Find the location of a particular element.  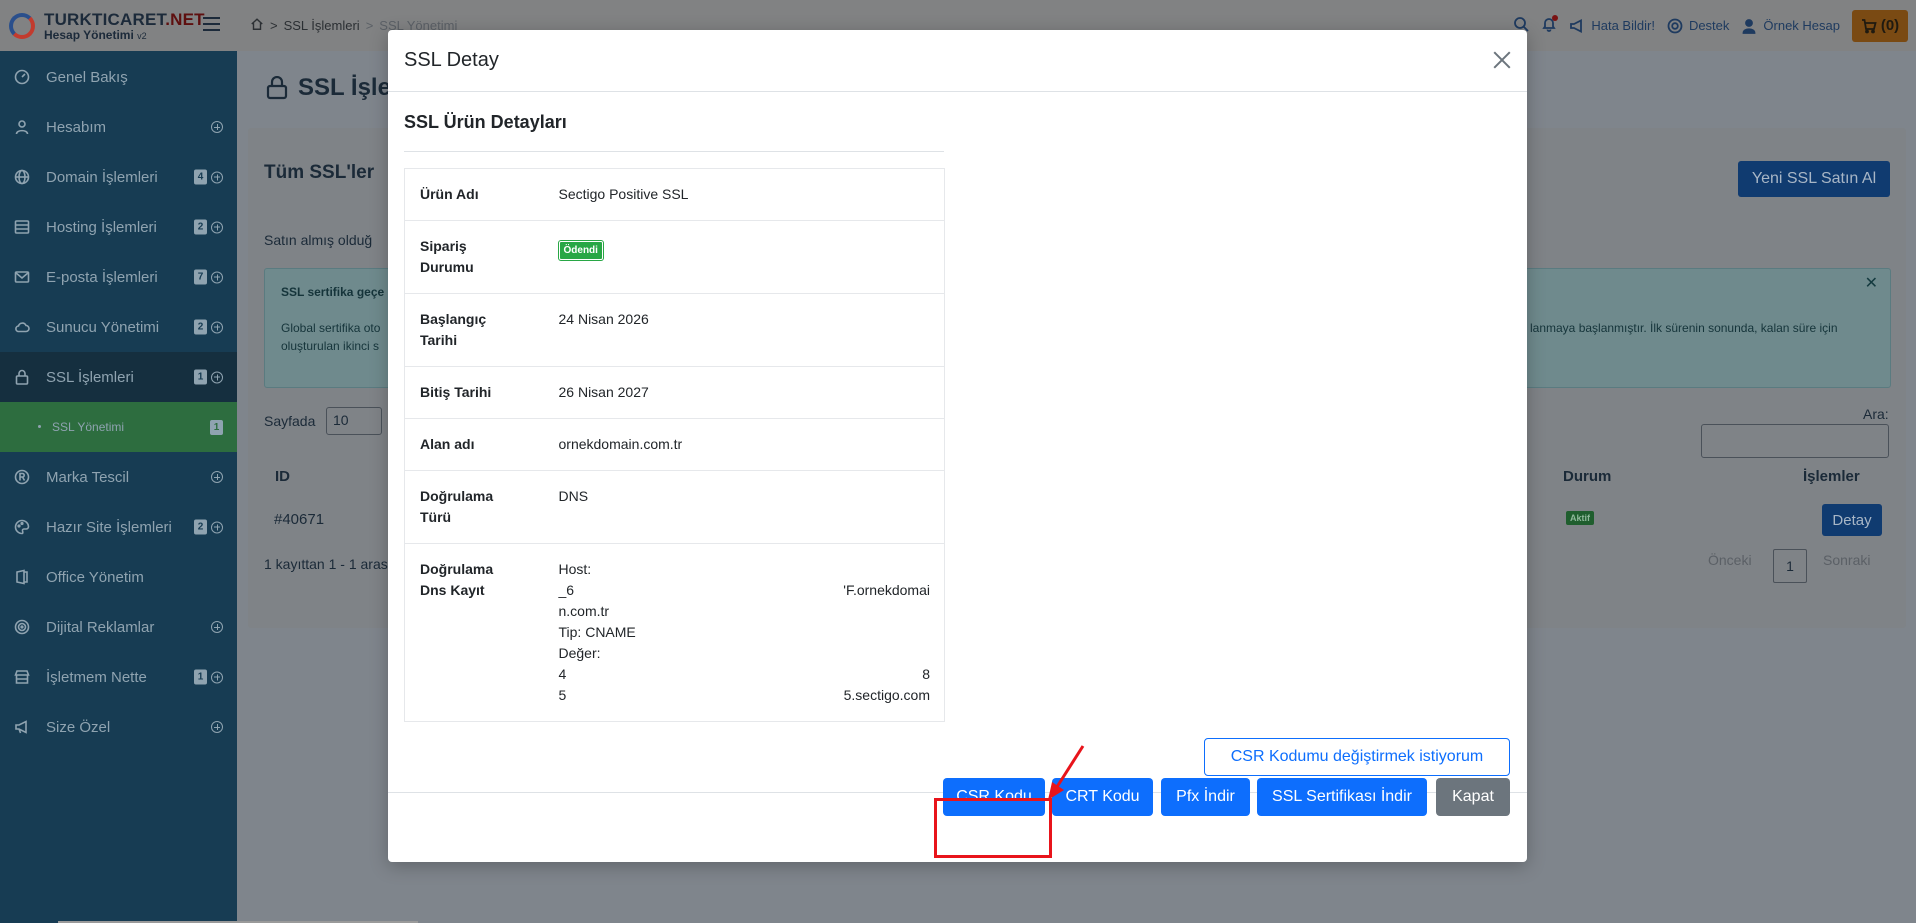

report-error-link: Hata Bildir! is located at coordinates (1612, 26).